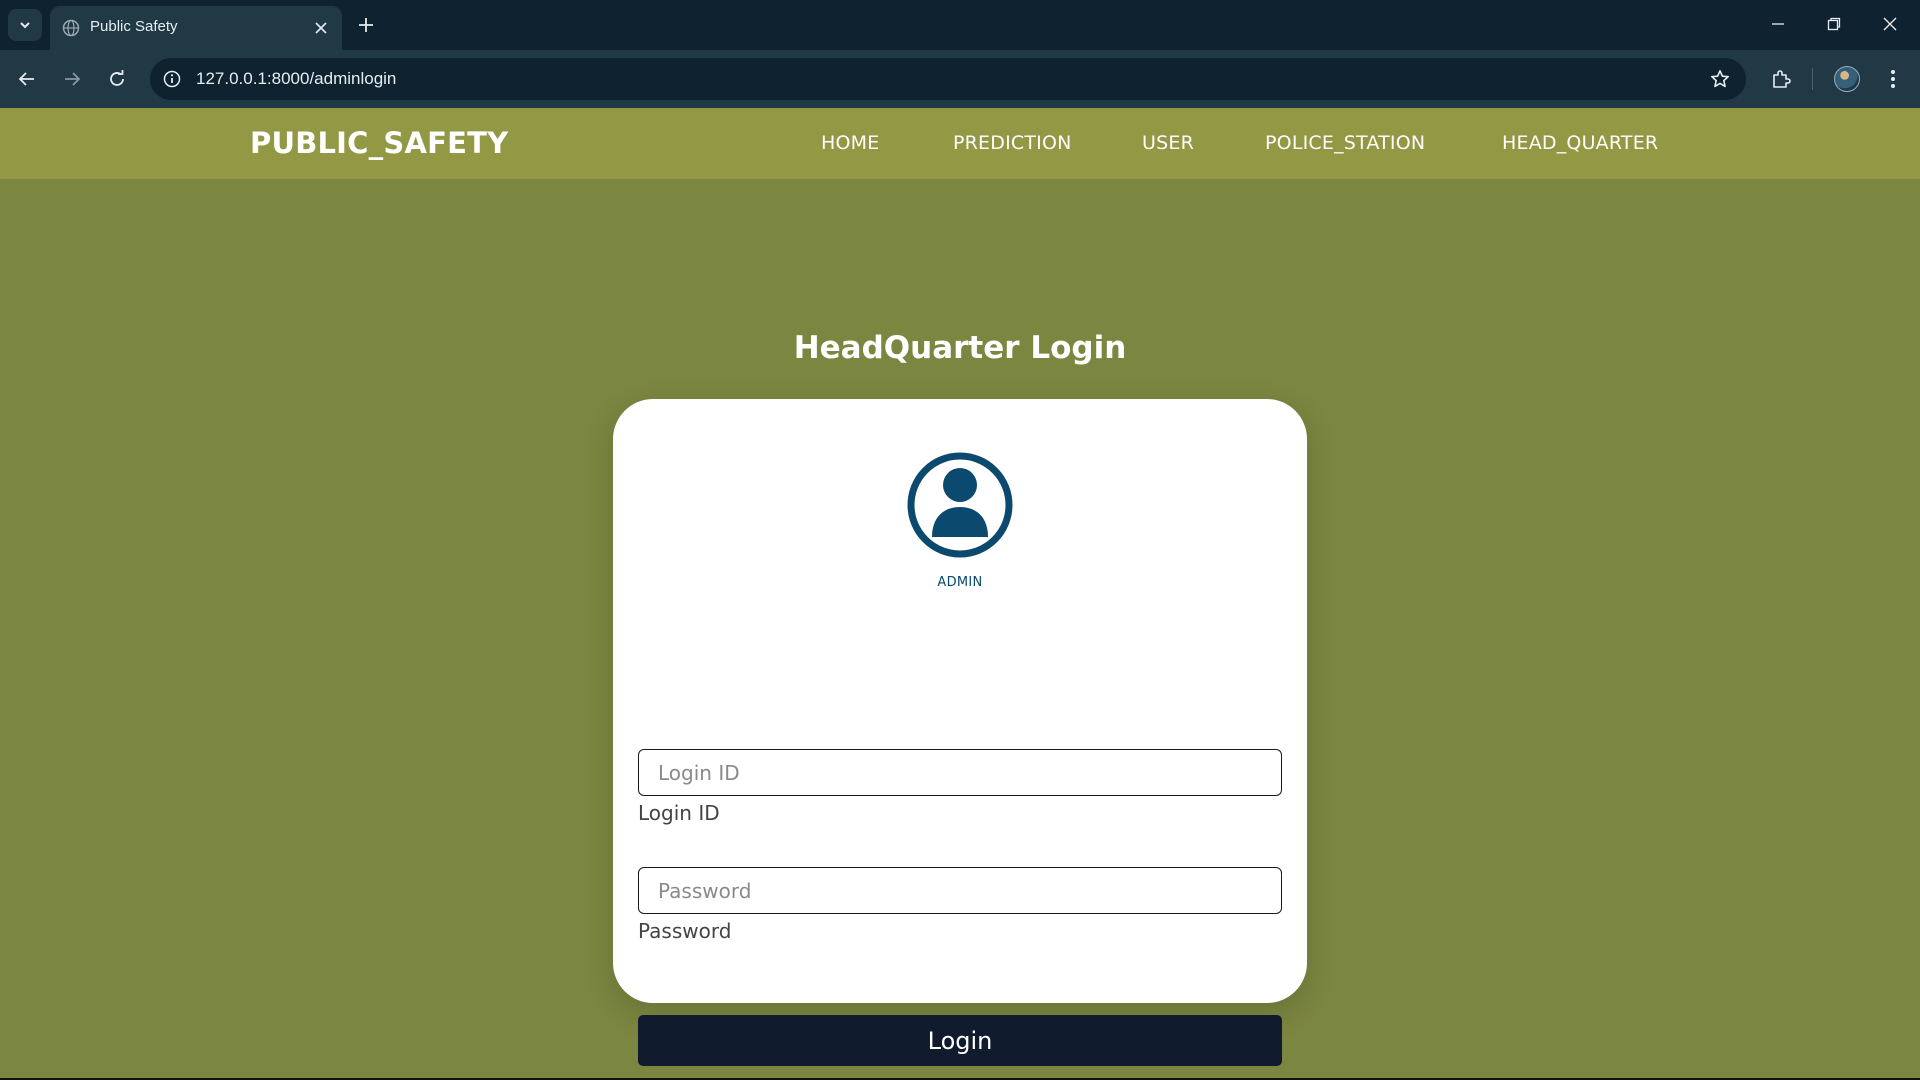 The width and height of the screenshot is (1920, 1080). I want to click on globe-icon, so click(71, 28).